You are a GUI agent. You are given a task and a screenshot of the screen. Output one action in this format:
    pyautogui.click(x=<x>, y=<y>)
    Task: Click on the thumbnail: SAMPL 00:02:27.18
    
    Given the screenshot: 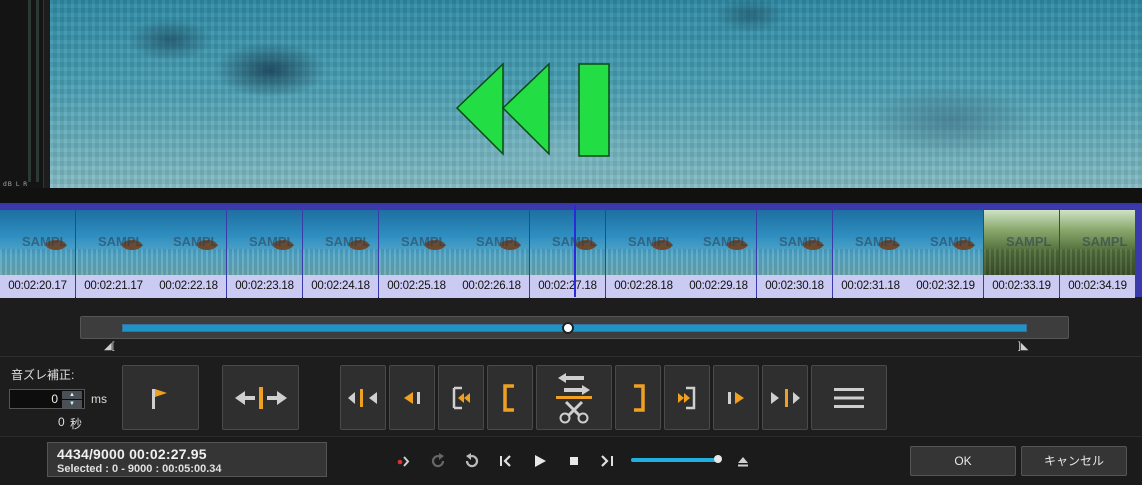 What is the action you would take?
    pyautogui.click(x=567, y=254)
    